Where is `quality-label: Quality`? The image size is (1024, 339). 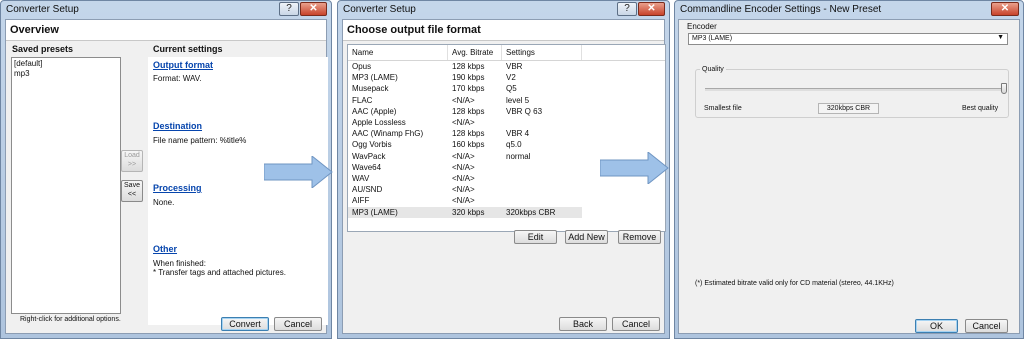
quality-label: Quality is located at coordinates (713, 69).